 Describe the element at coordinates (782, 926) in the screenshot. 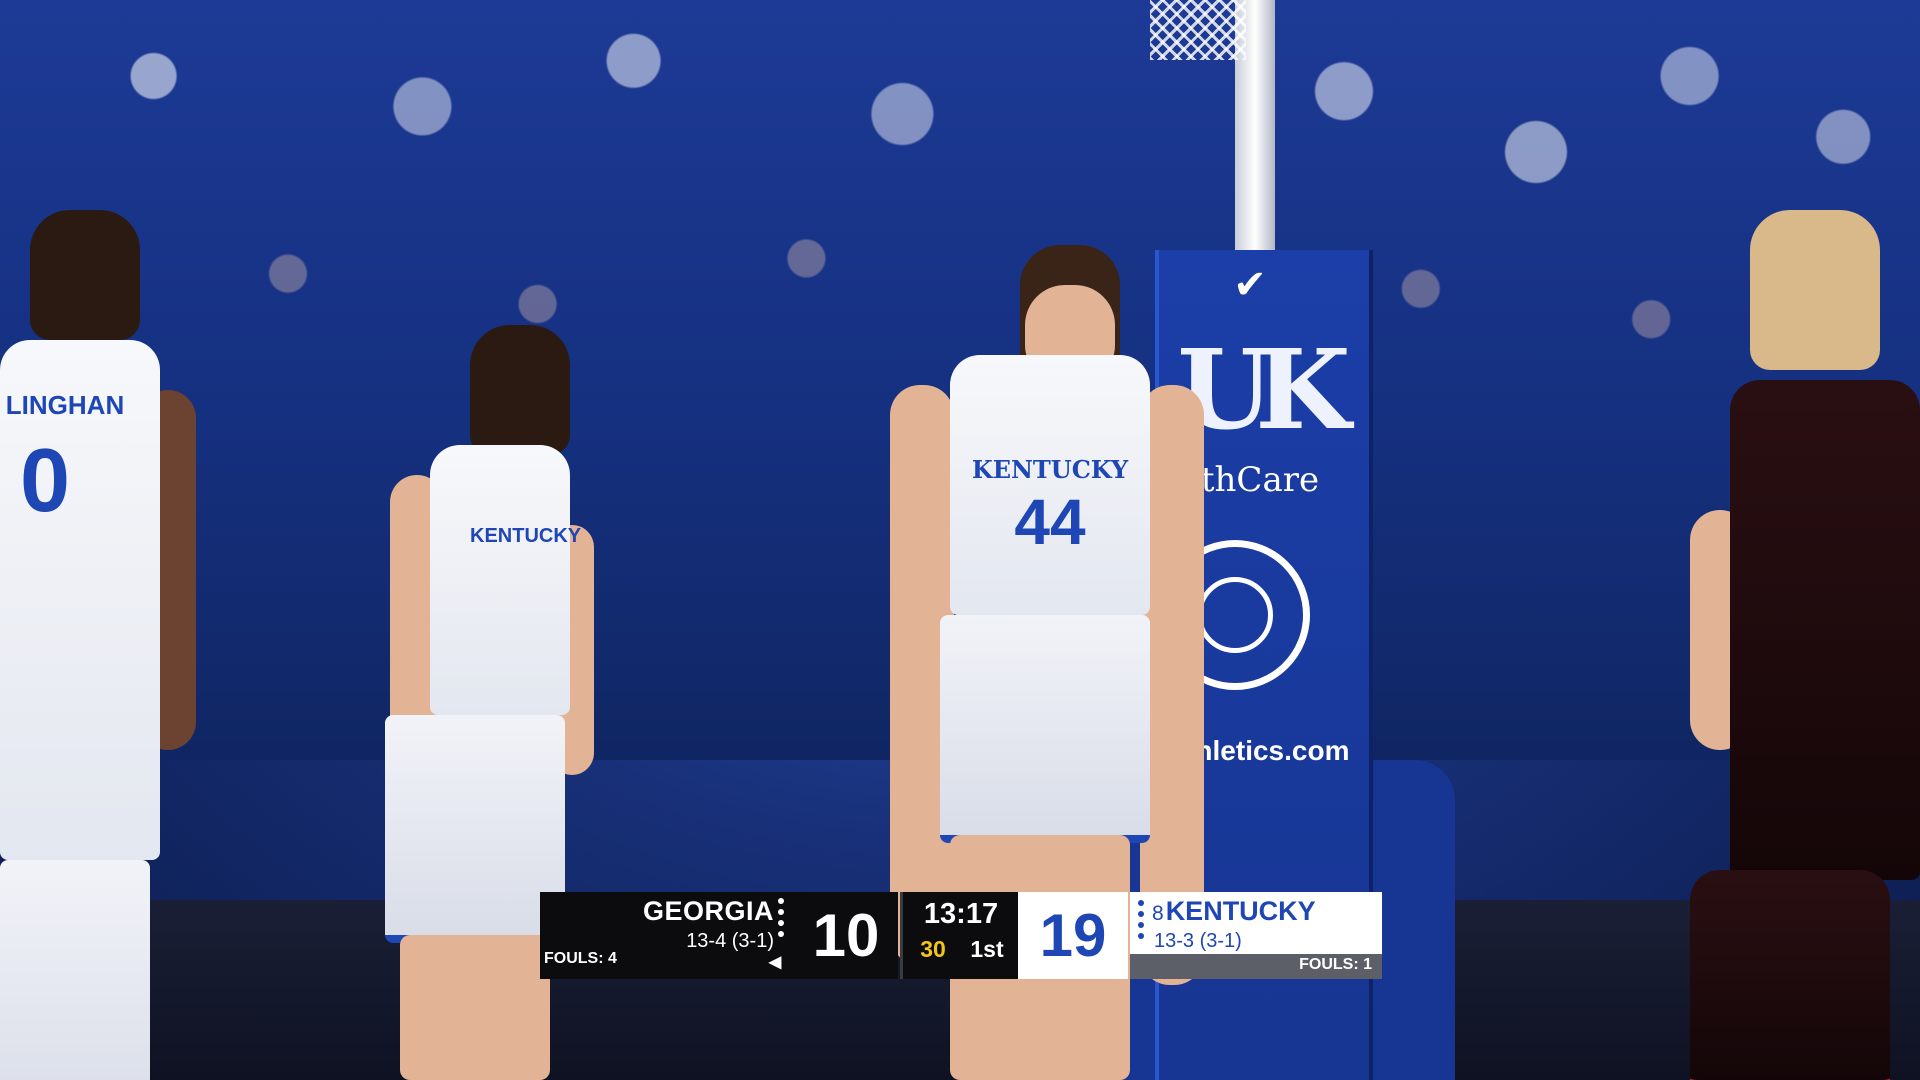

I see `away-timeouts` at that location.